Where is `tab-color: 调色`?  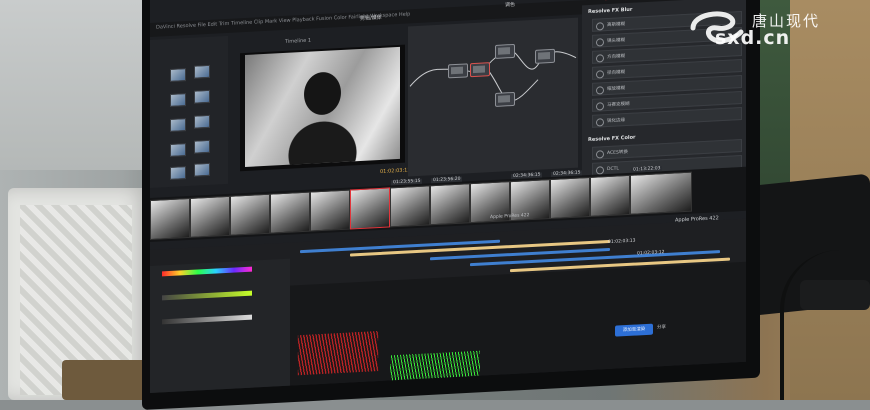 tab-color: 调色 is located at coordinates (510, 5).